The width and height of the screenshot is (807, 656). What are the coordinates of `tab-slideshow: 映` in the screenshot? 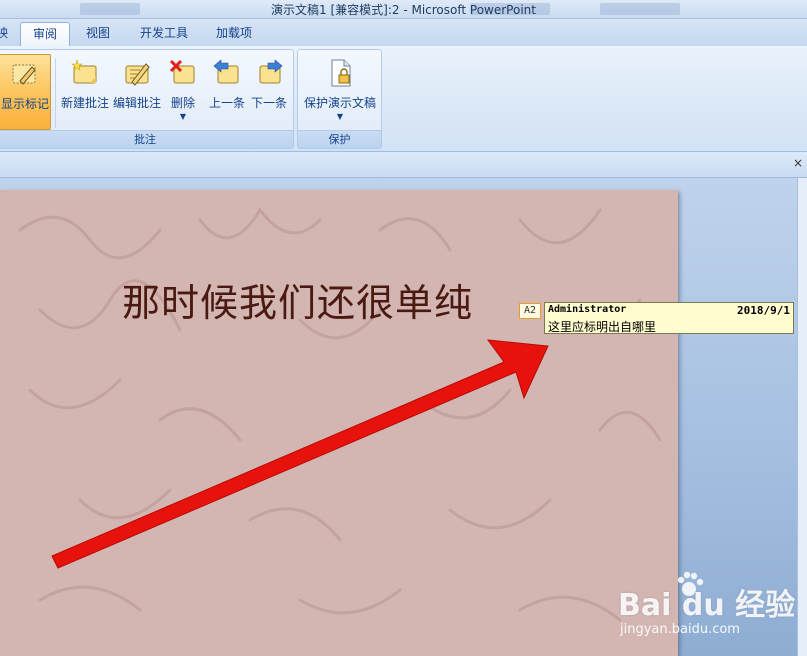 It's located at (5, 34).